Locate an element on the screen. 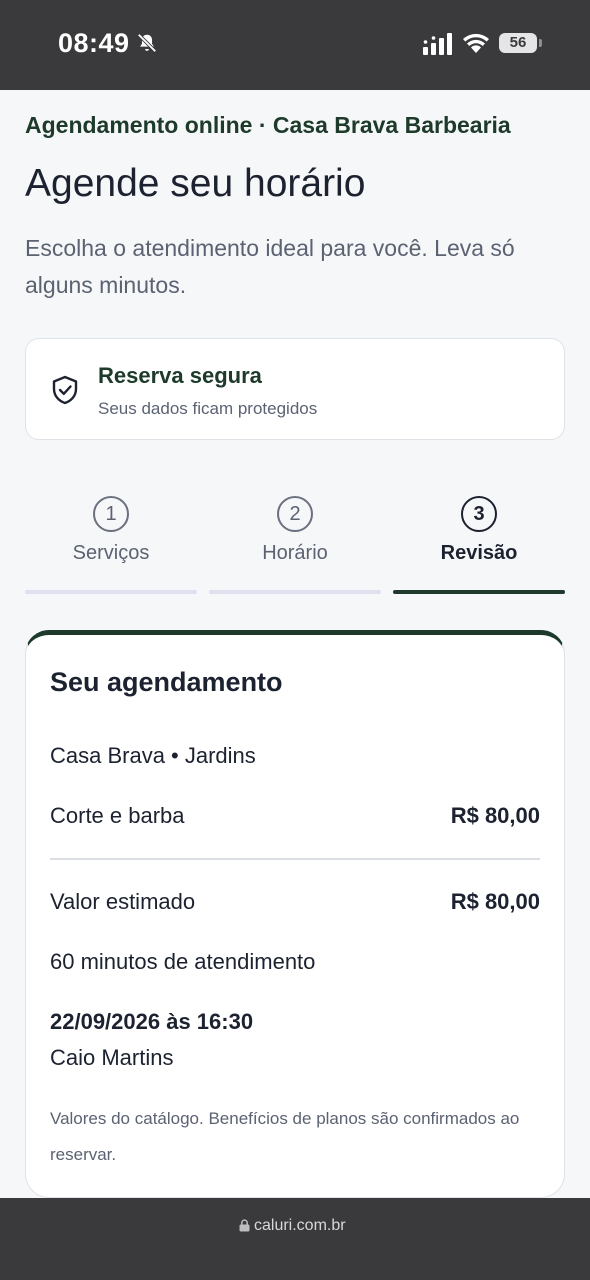 The image size is (590, 1280). url-text: caluri.com.br is located at coordinates (300, 1226).